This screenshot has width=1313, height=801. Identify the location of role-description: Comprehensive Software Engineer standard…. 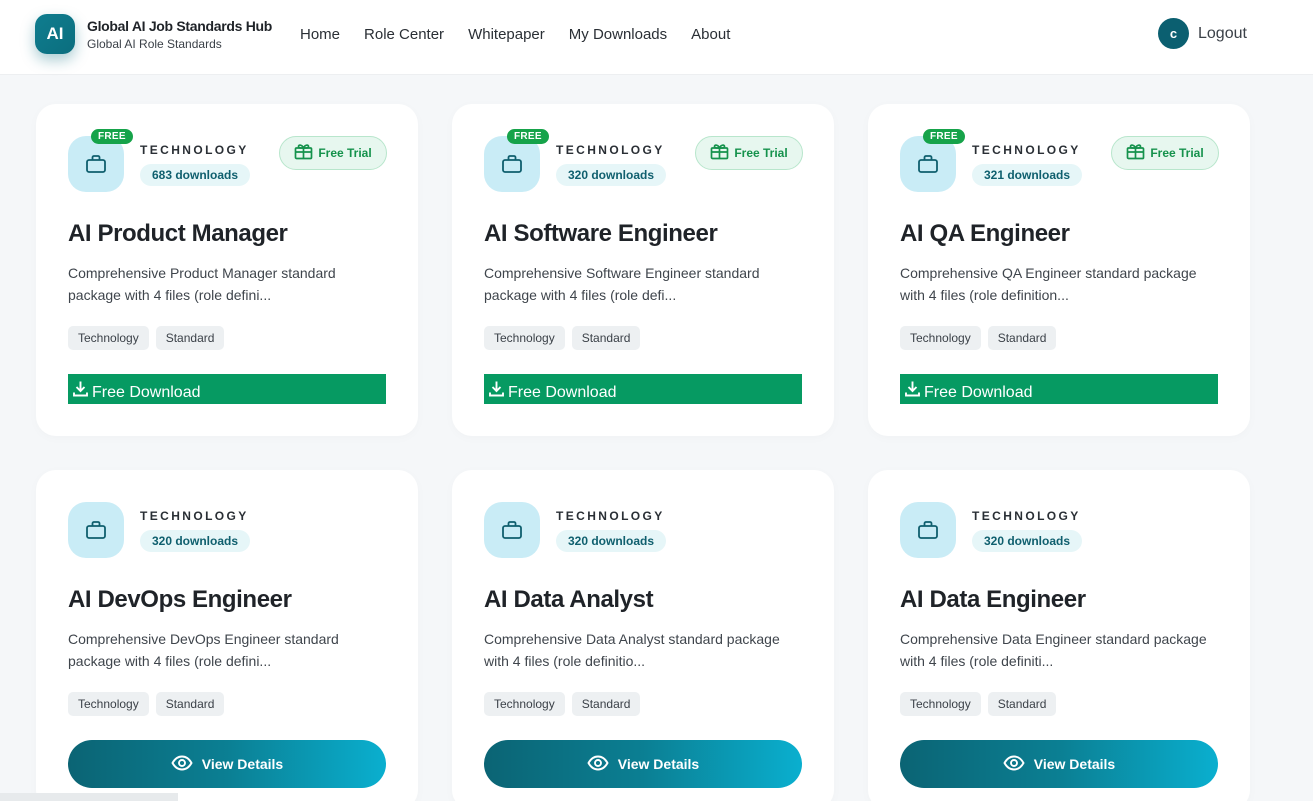
(622, 284).